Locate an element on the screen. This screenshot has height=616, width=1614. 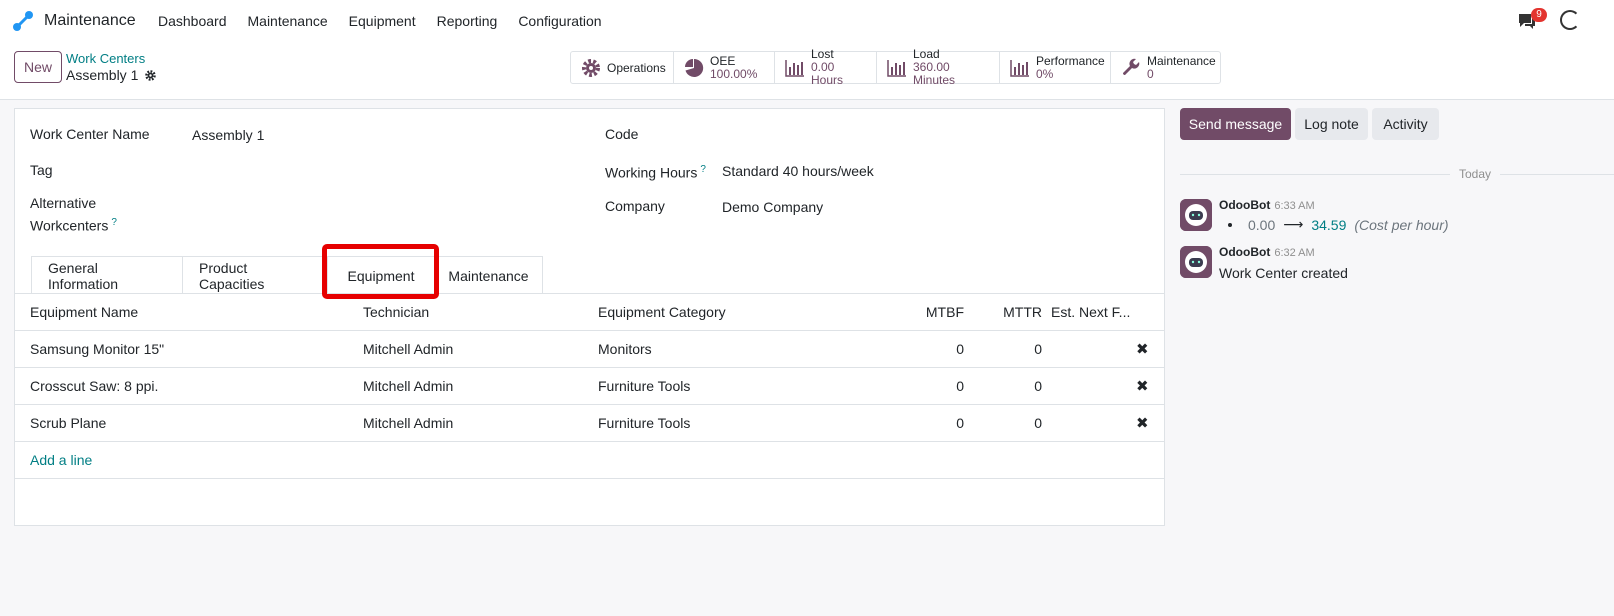
code-field is located at coordinates (922, 134).